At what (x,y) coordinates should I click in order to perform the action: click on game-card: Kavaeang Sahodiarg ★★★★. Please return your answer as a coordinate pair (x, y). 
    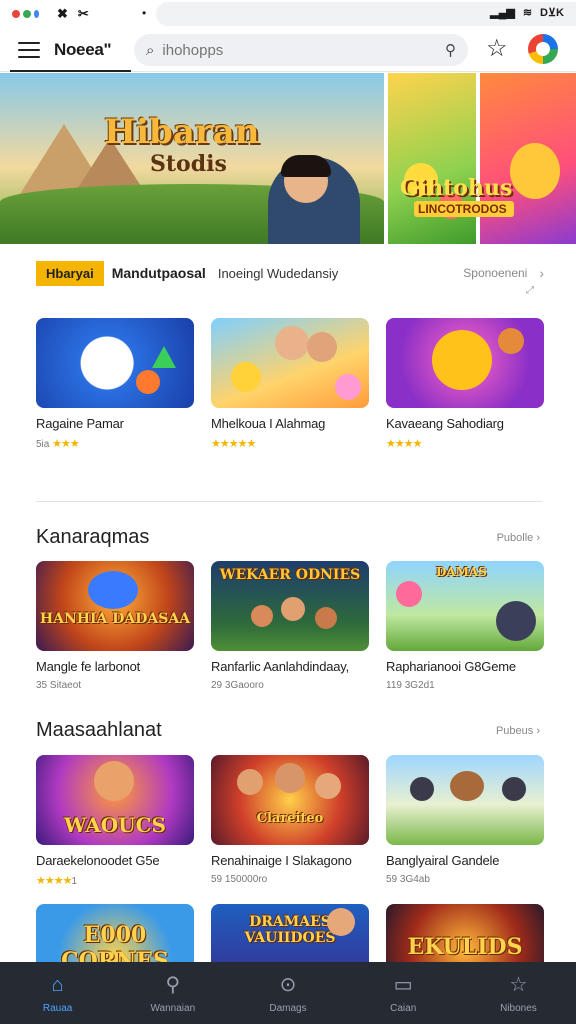
    Looking at the image, I should click on (465, 384).